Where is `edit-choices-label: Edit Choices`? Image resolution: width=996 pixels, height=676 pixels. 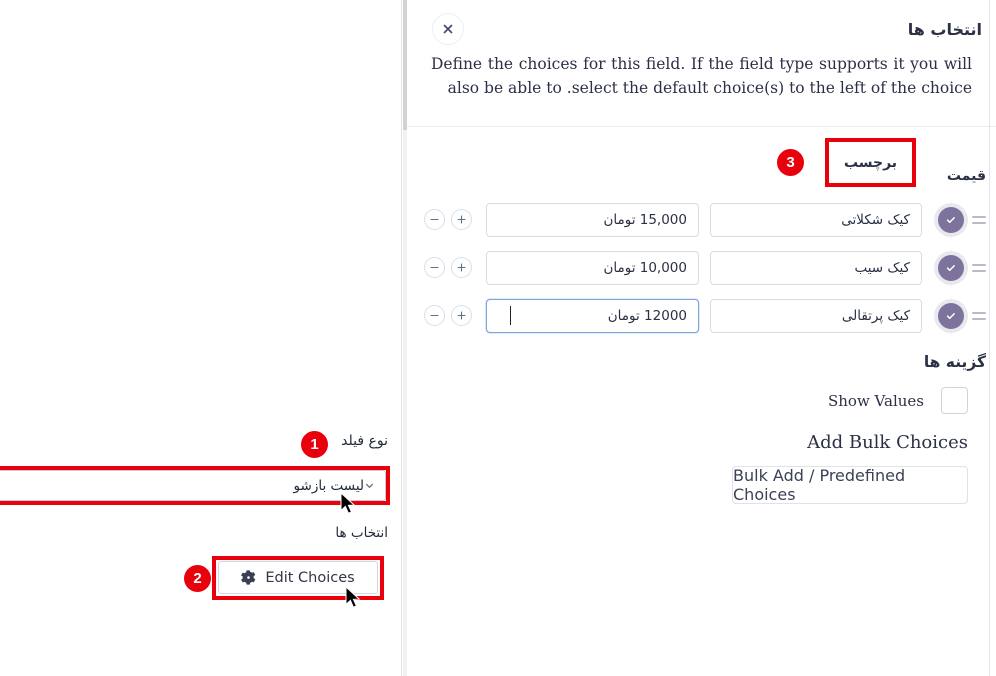
edit-choices-label: Edit Choices is located at coordinates (310, 577).